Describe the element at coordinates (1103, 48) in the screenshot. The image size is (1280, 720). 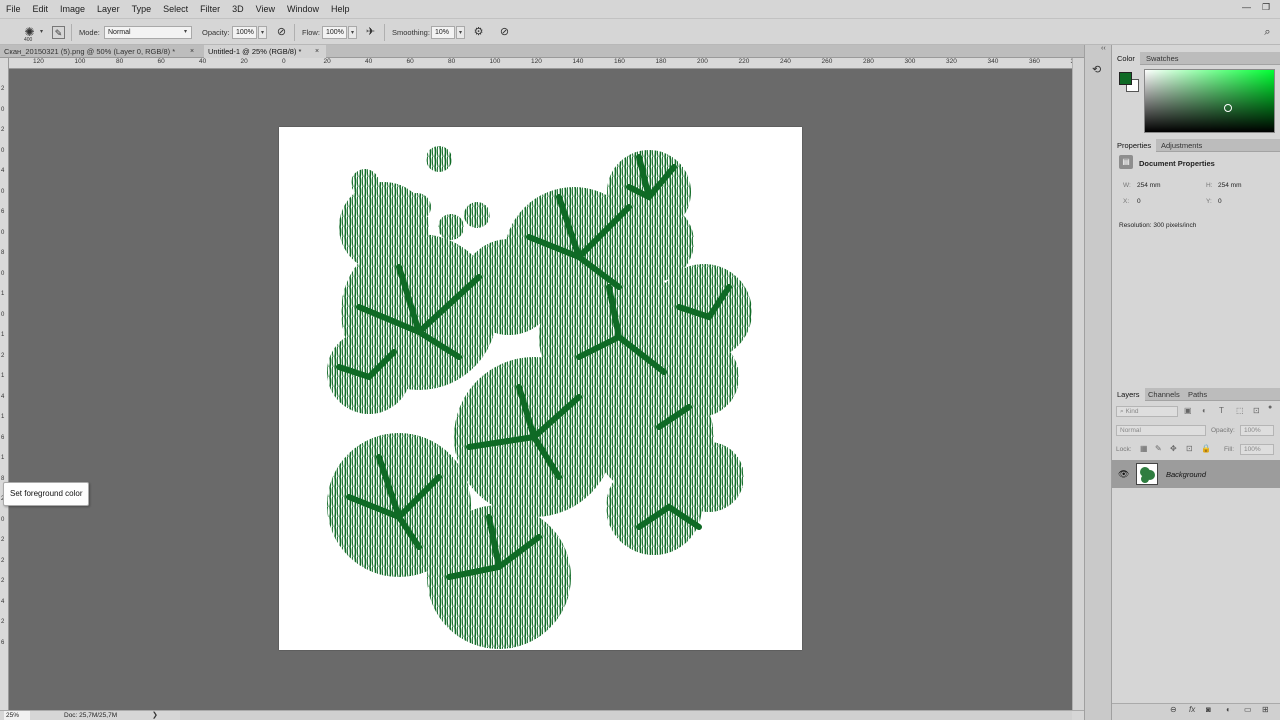
I see `collapse-panels-icon: ‹‹` at that location.